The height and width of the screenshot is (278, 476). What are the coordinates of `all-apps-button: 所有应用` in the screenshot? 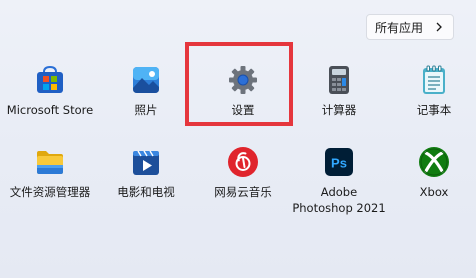 It's located at (410, 27).